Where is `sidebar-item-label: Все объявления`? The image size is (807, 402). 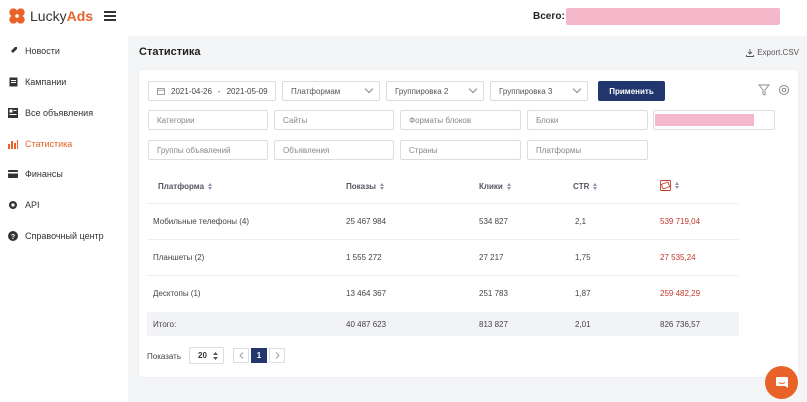 sidebar-item-label: Все объявления is located at coordinates (59, 113).